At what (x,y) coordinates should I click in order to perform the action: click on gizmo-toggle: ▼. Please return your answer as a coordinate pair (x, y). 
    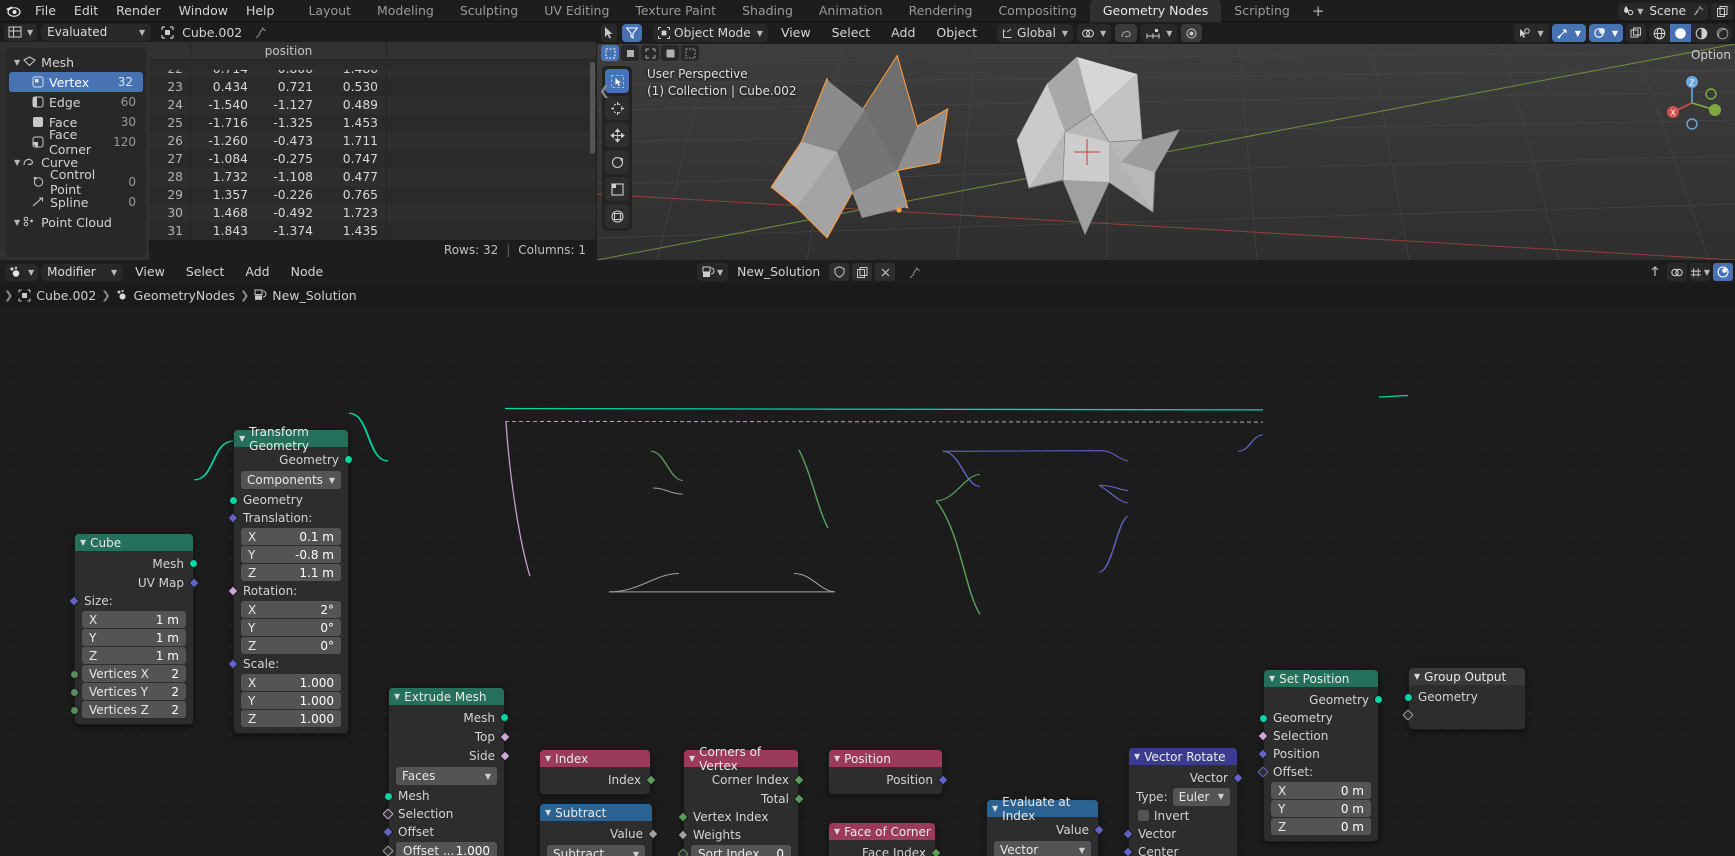
    Looking at the image, I should click on (1568, 33).